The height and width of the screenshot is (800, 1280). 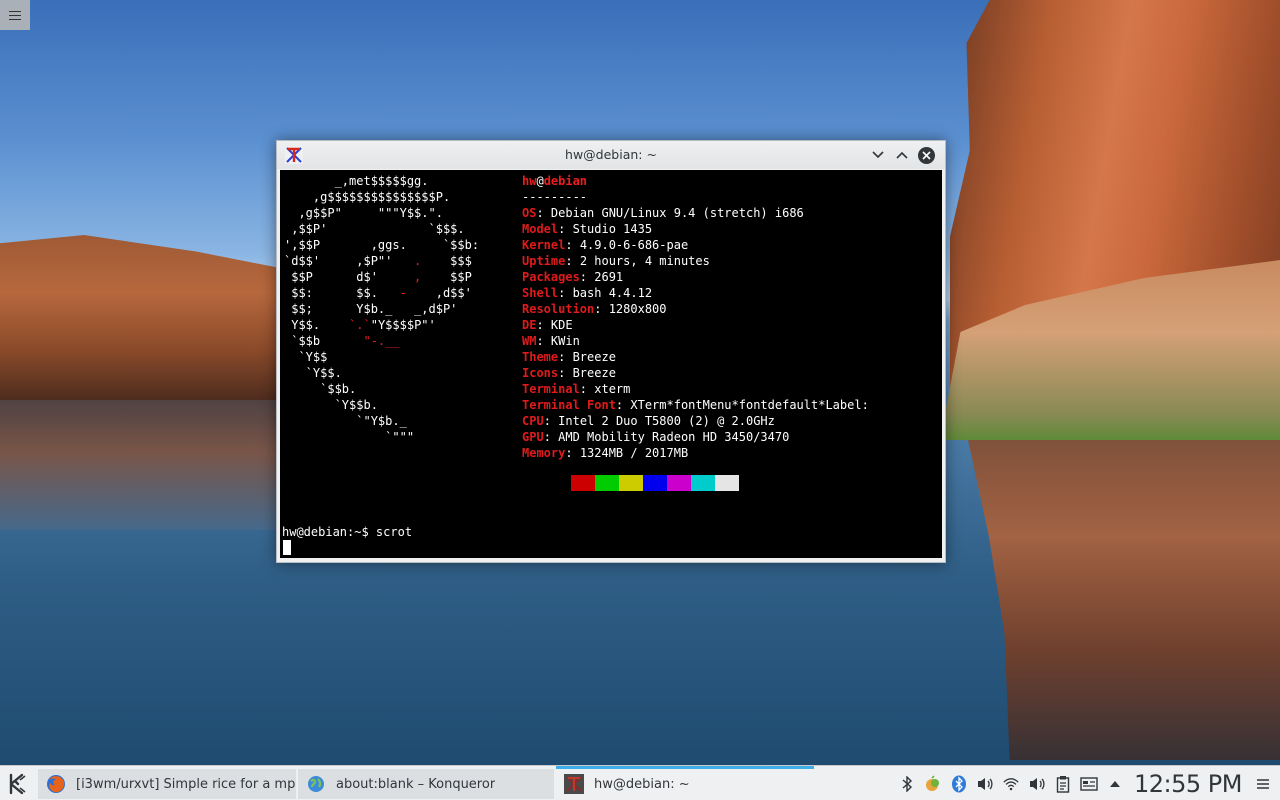 What do you see at coordinates (403, 293) in the screenshot?
I see `logo-accent: -` at bounding box center [403, 293].